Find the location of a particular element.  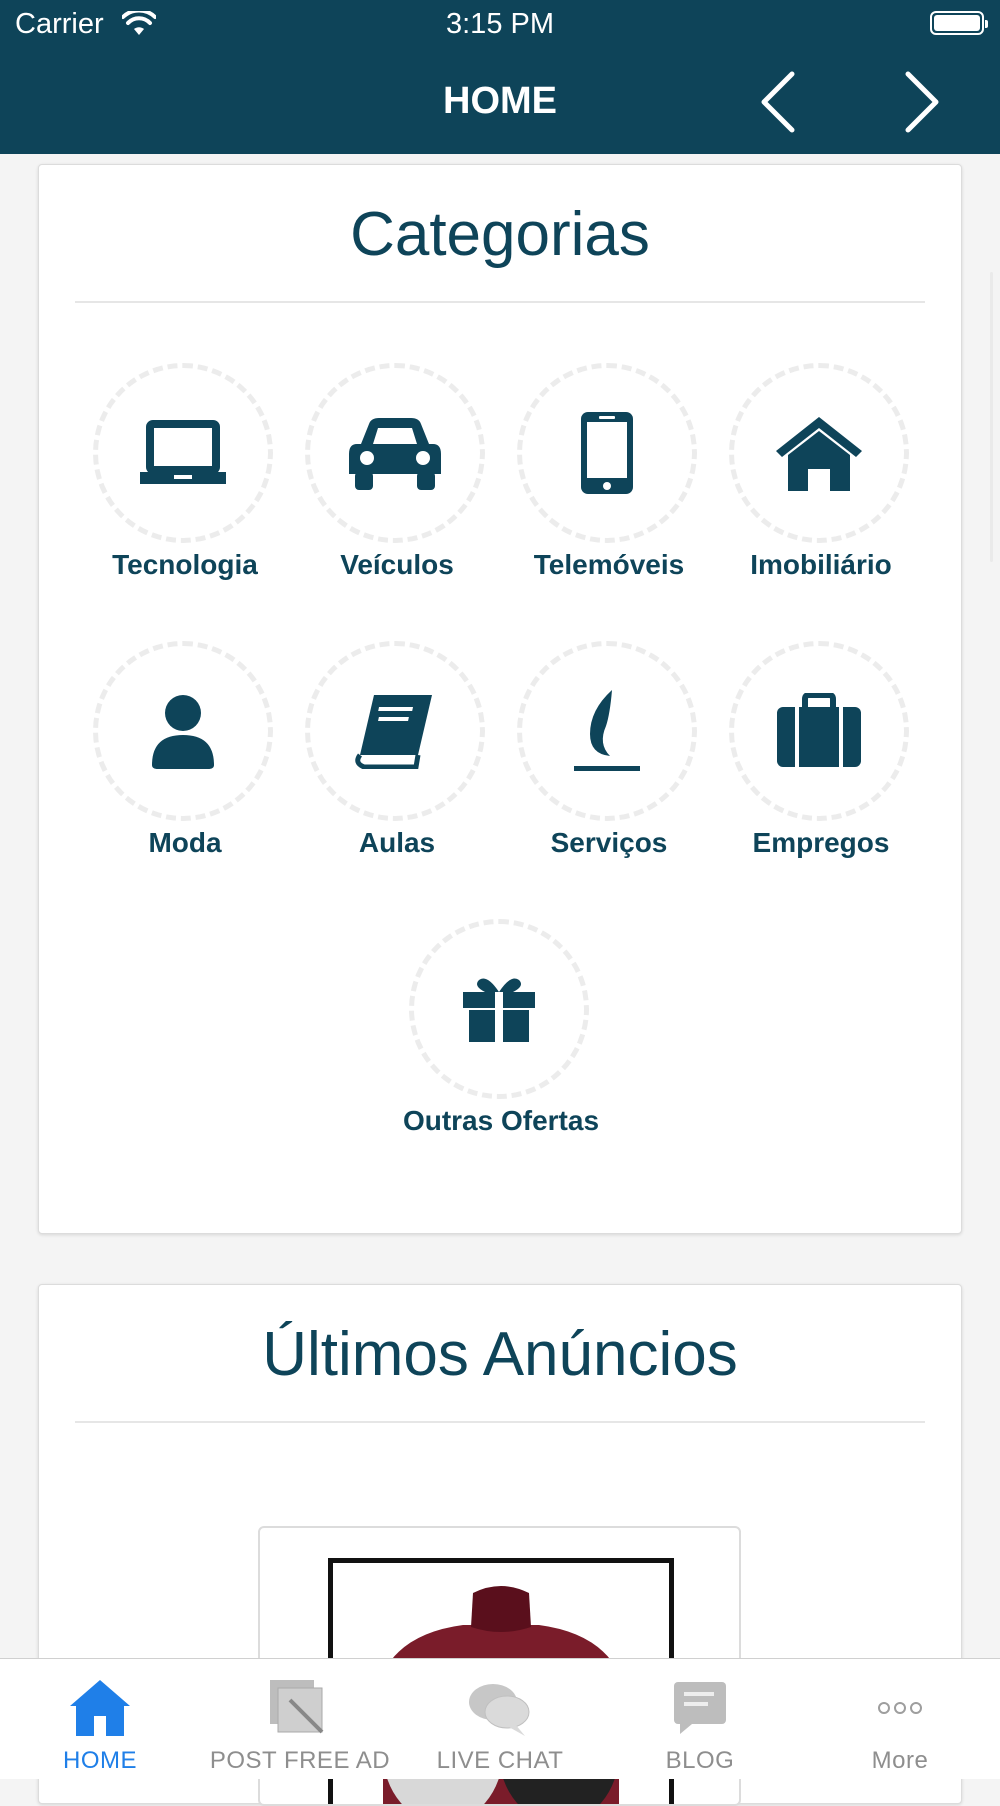

tab-label: LIVE CHAT is located at coordinates (500, 1760).